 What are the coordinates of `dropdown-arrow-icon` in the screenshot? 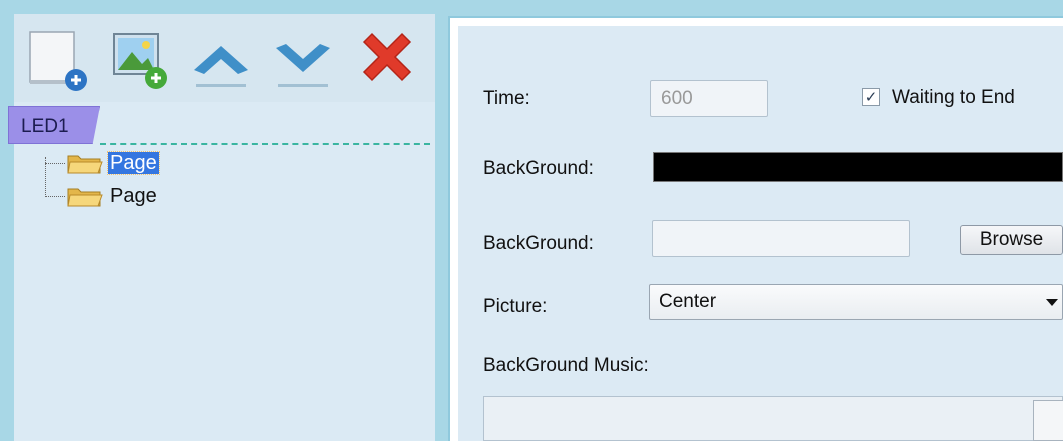 It's located at (1052, 302).